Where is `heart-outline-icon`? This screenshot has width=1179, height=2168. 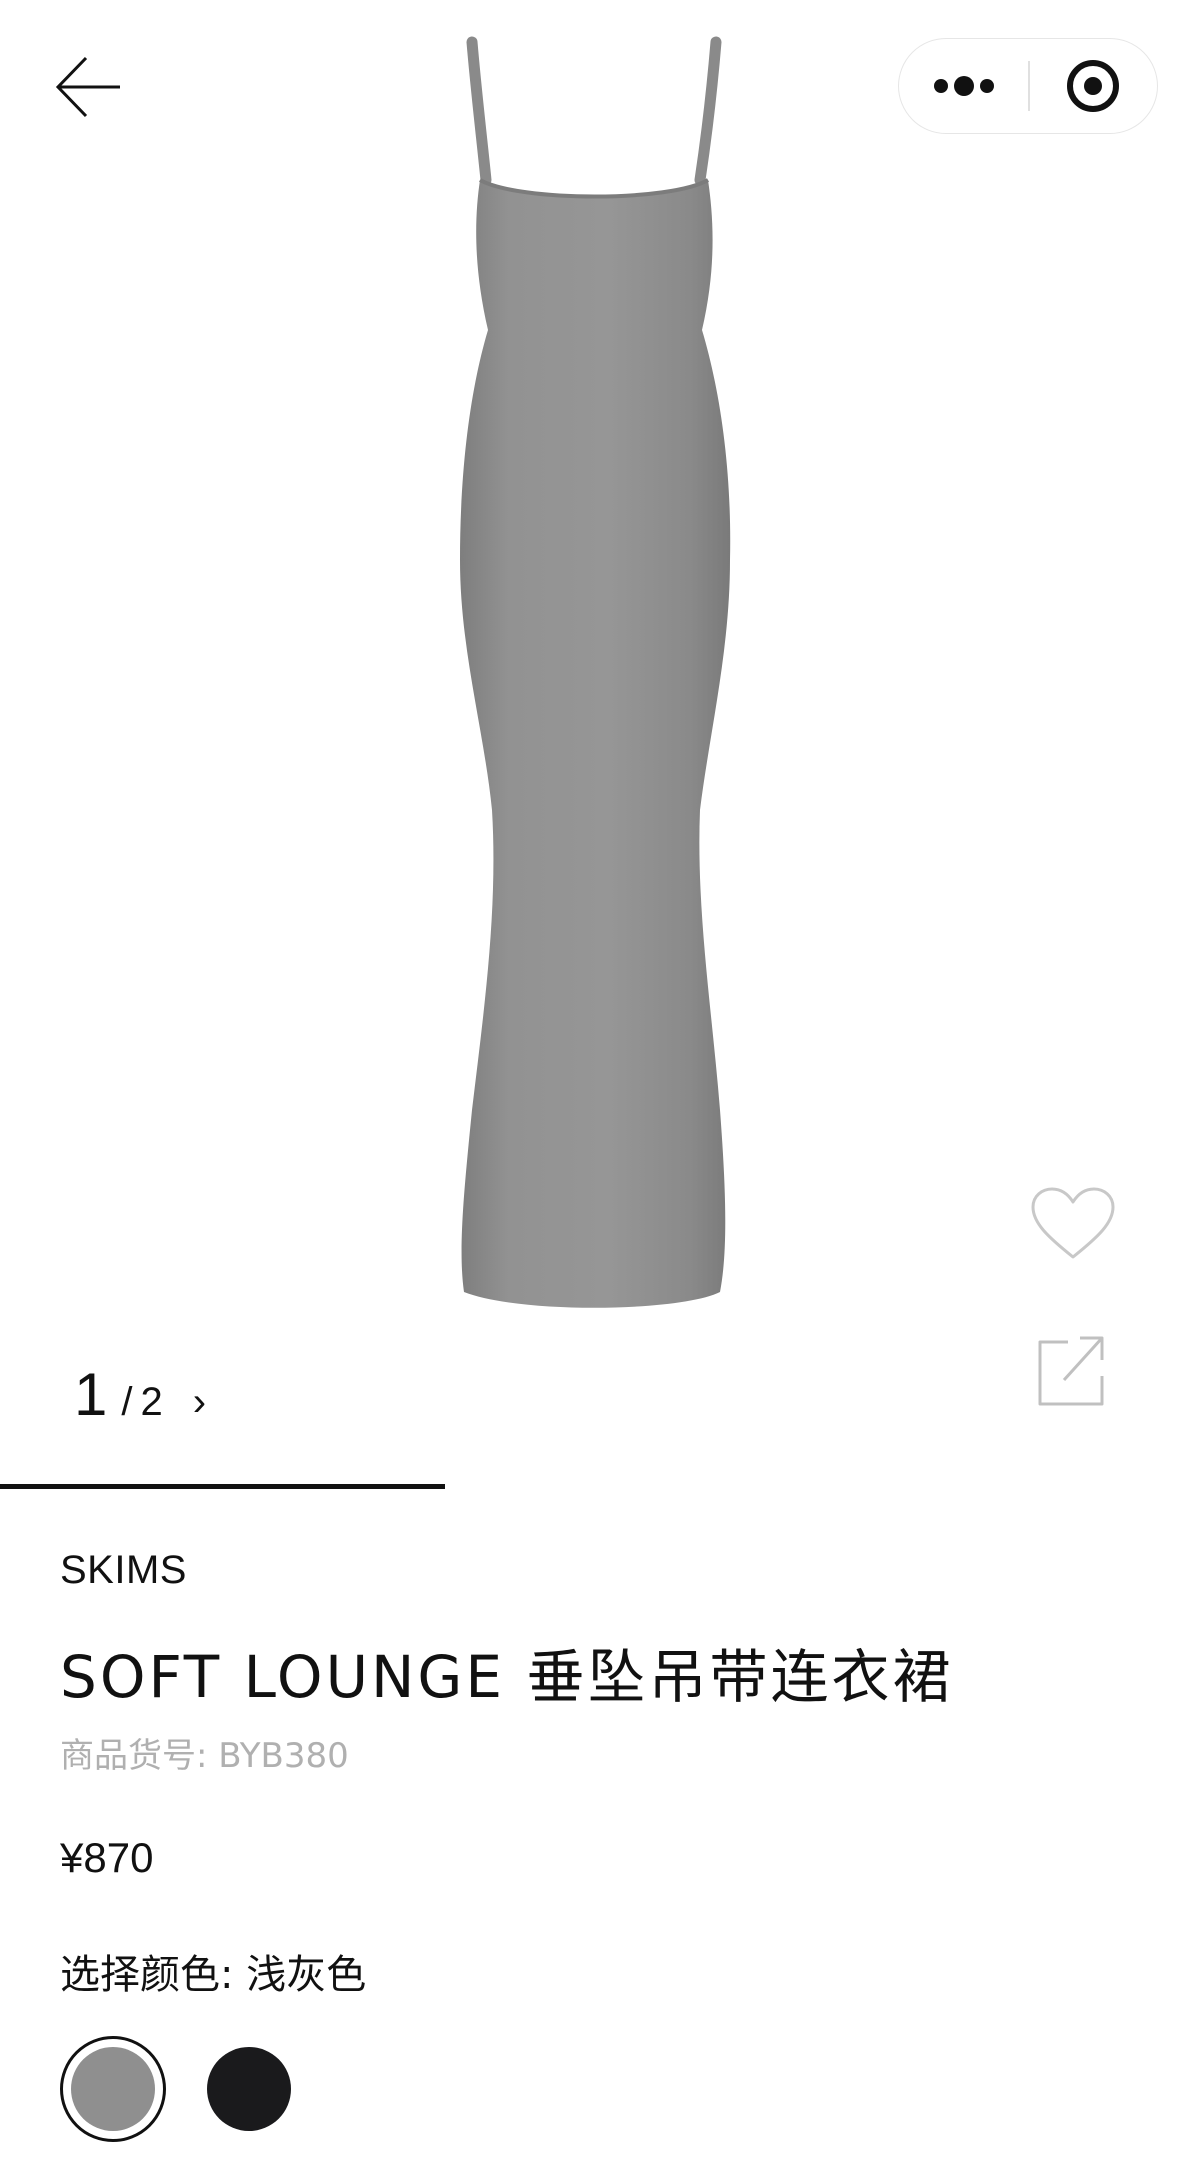 heart-outline-icon is located at coordinates (1073, 1223).